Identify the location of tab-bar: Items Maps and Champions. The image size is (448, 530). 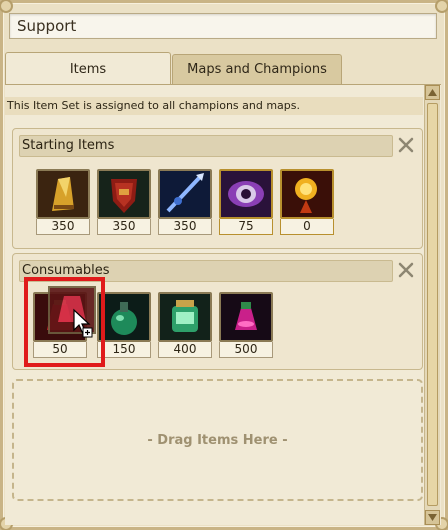
(223, 69).